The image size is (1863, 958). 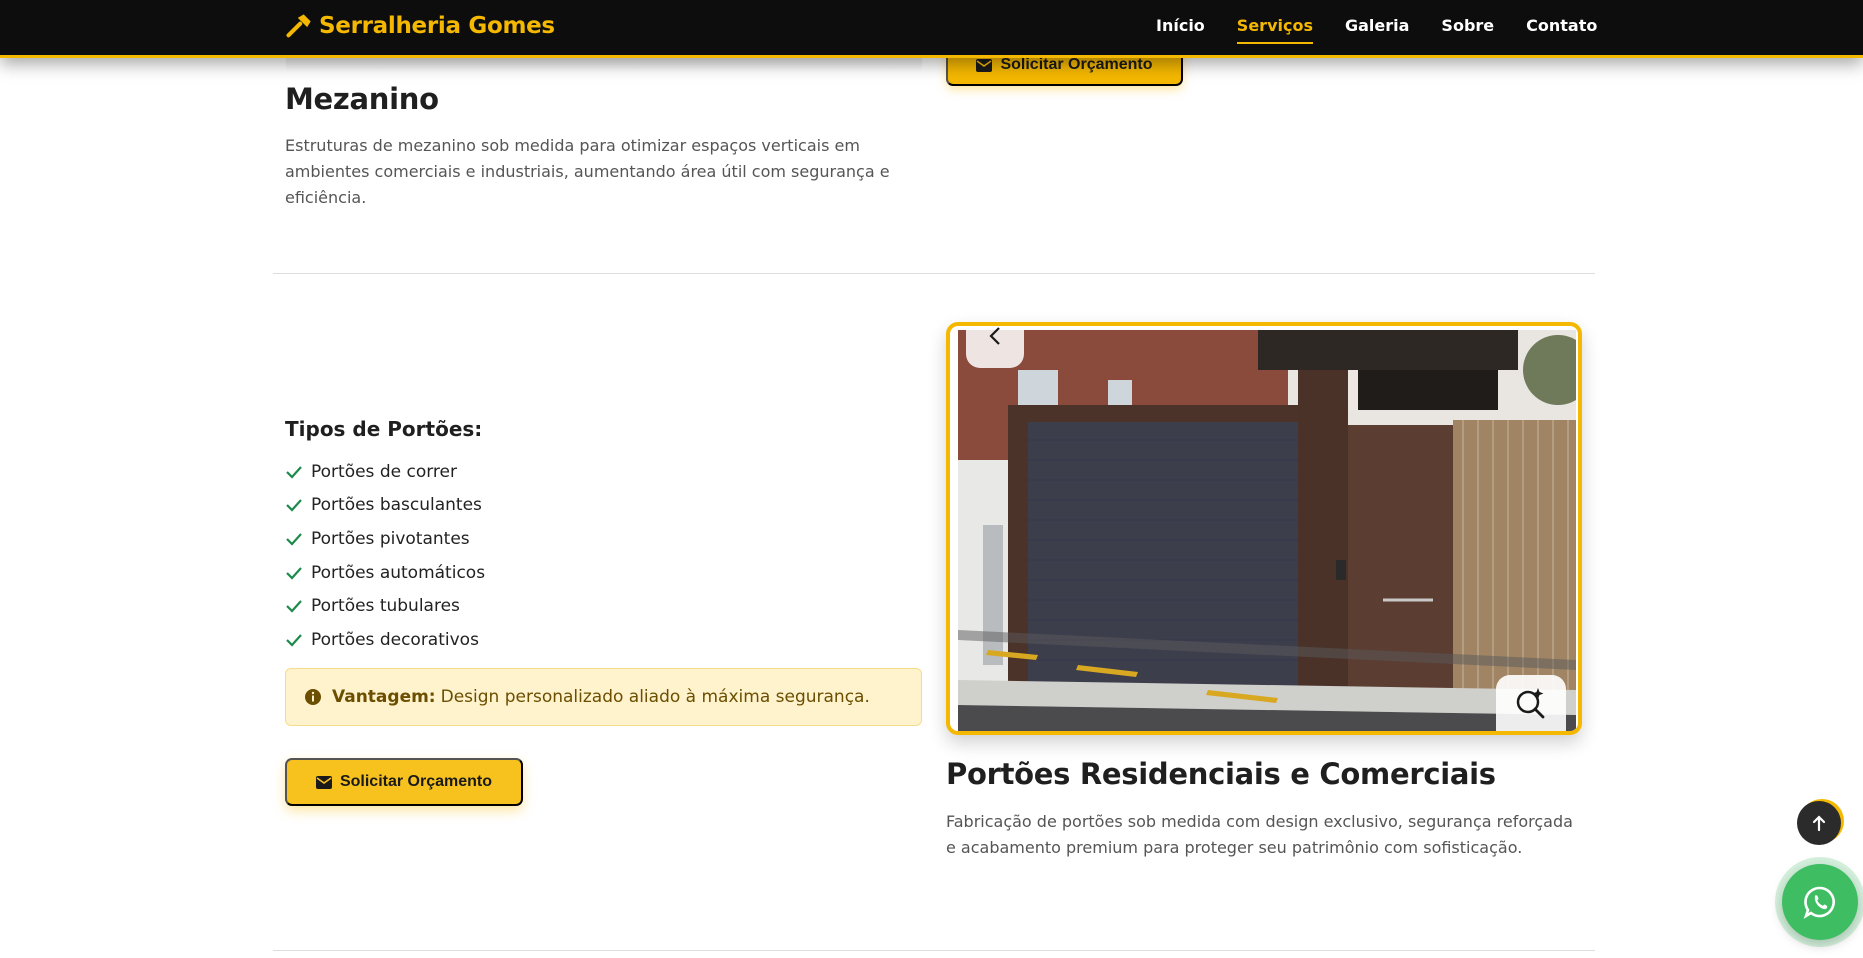 I want to click on list-item: Portões basculantes, so click(x=385, y=506).